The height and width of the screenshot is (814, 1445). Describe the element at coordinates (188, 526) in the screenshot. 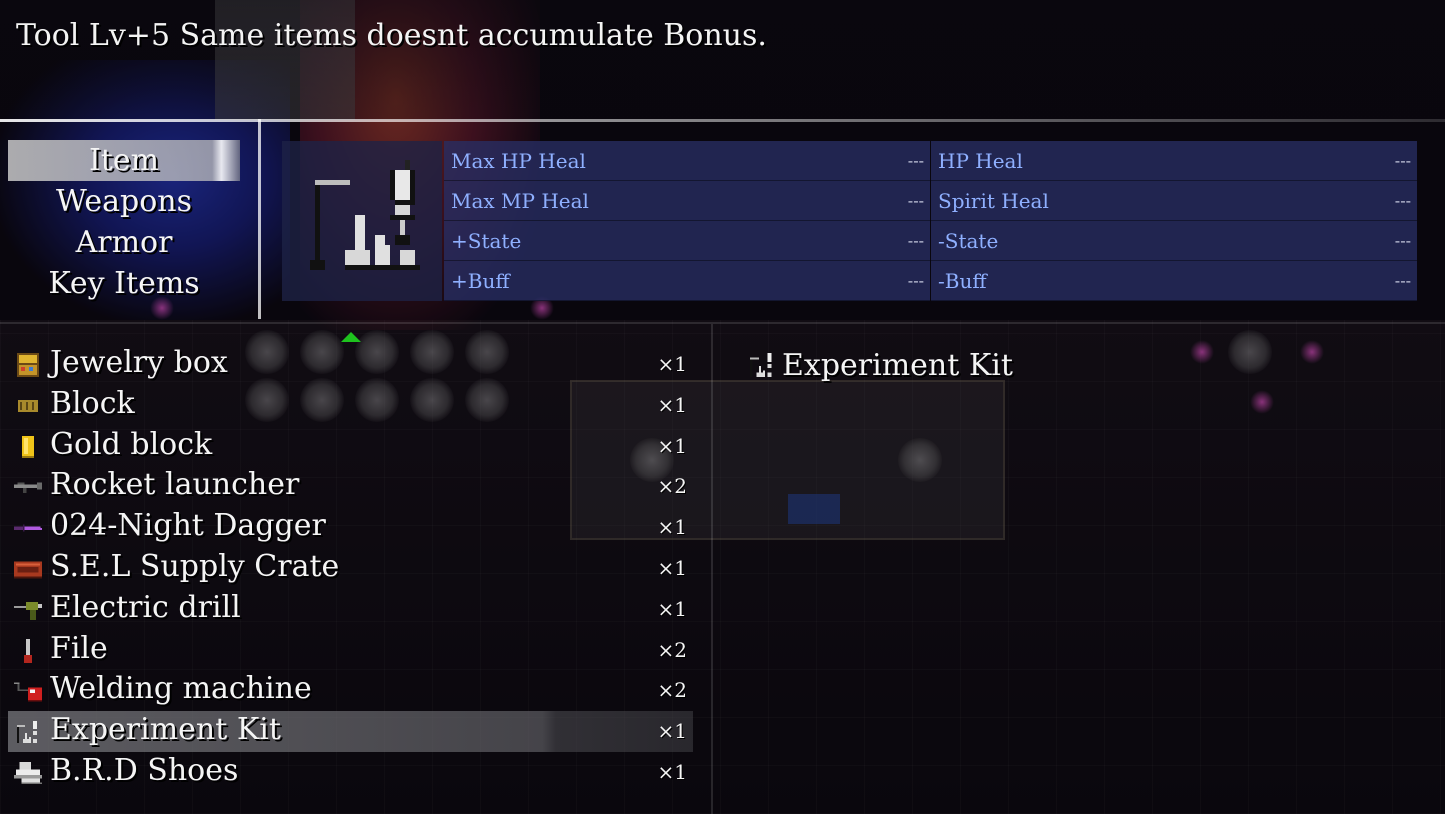

I see `item-name: 024-Night Dagger` at that location.